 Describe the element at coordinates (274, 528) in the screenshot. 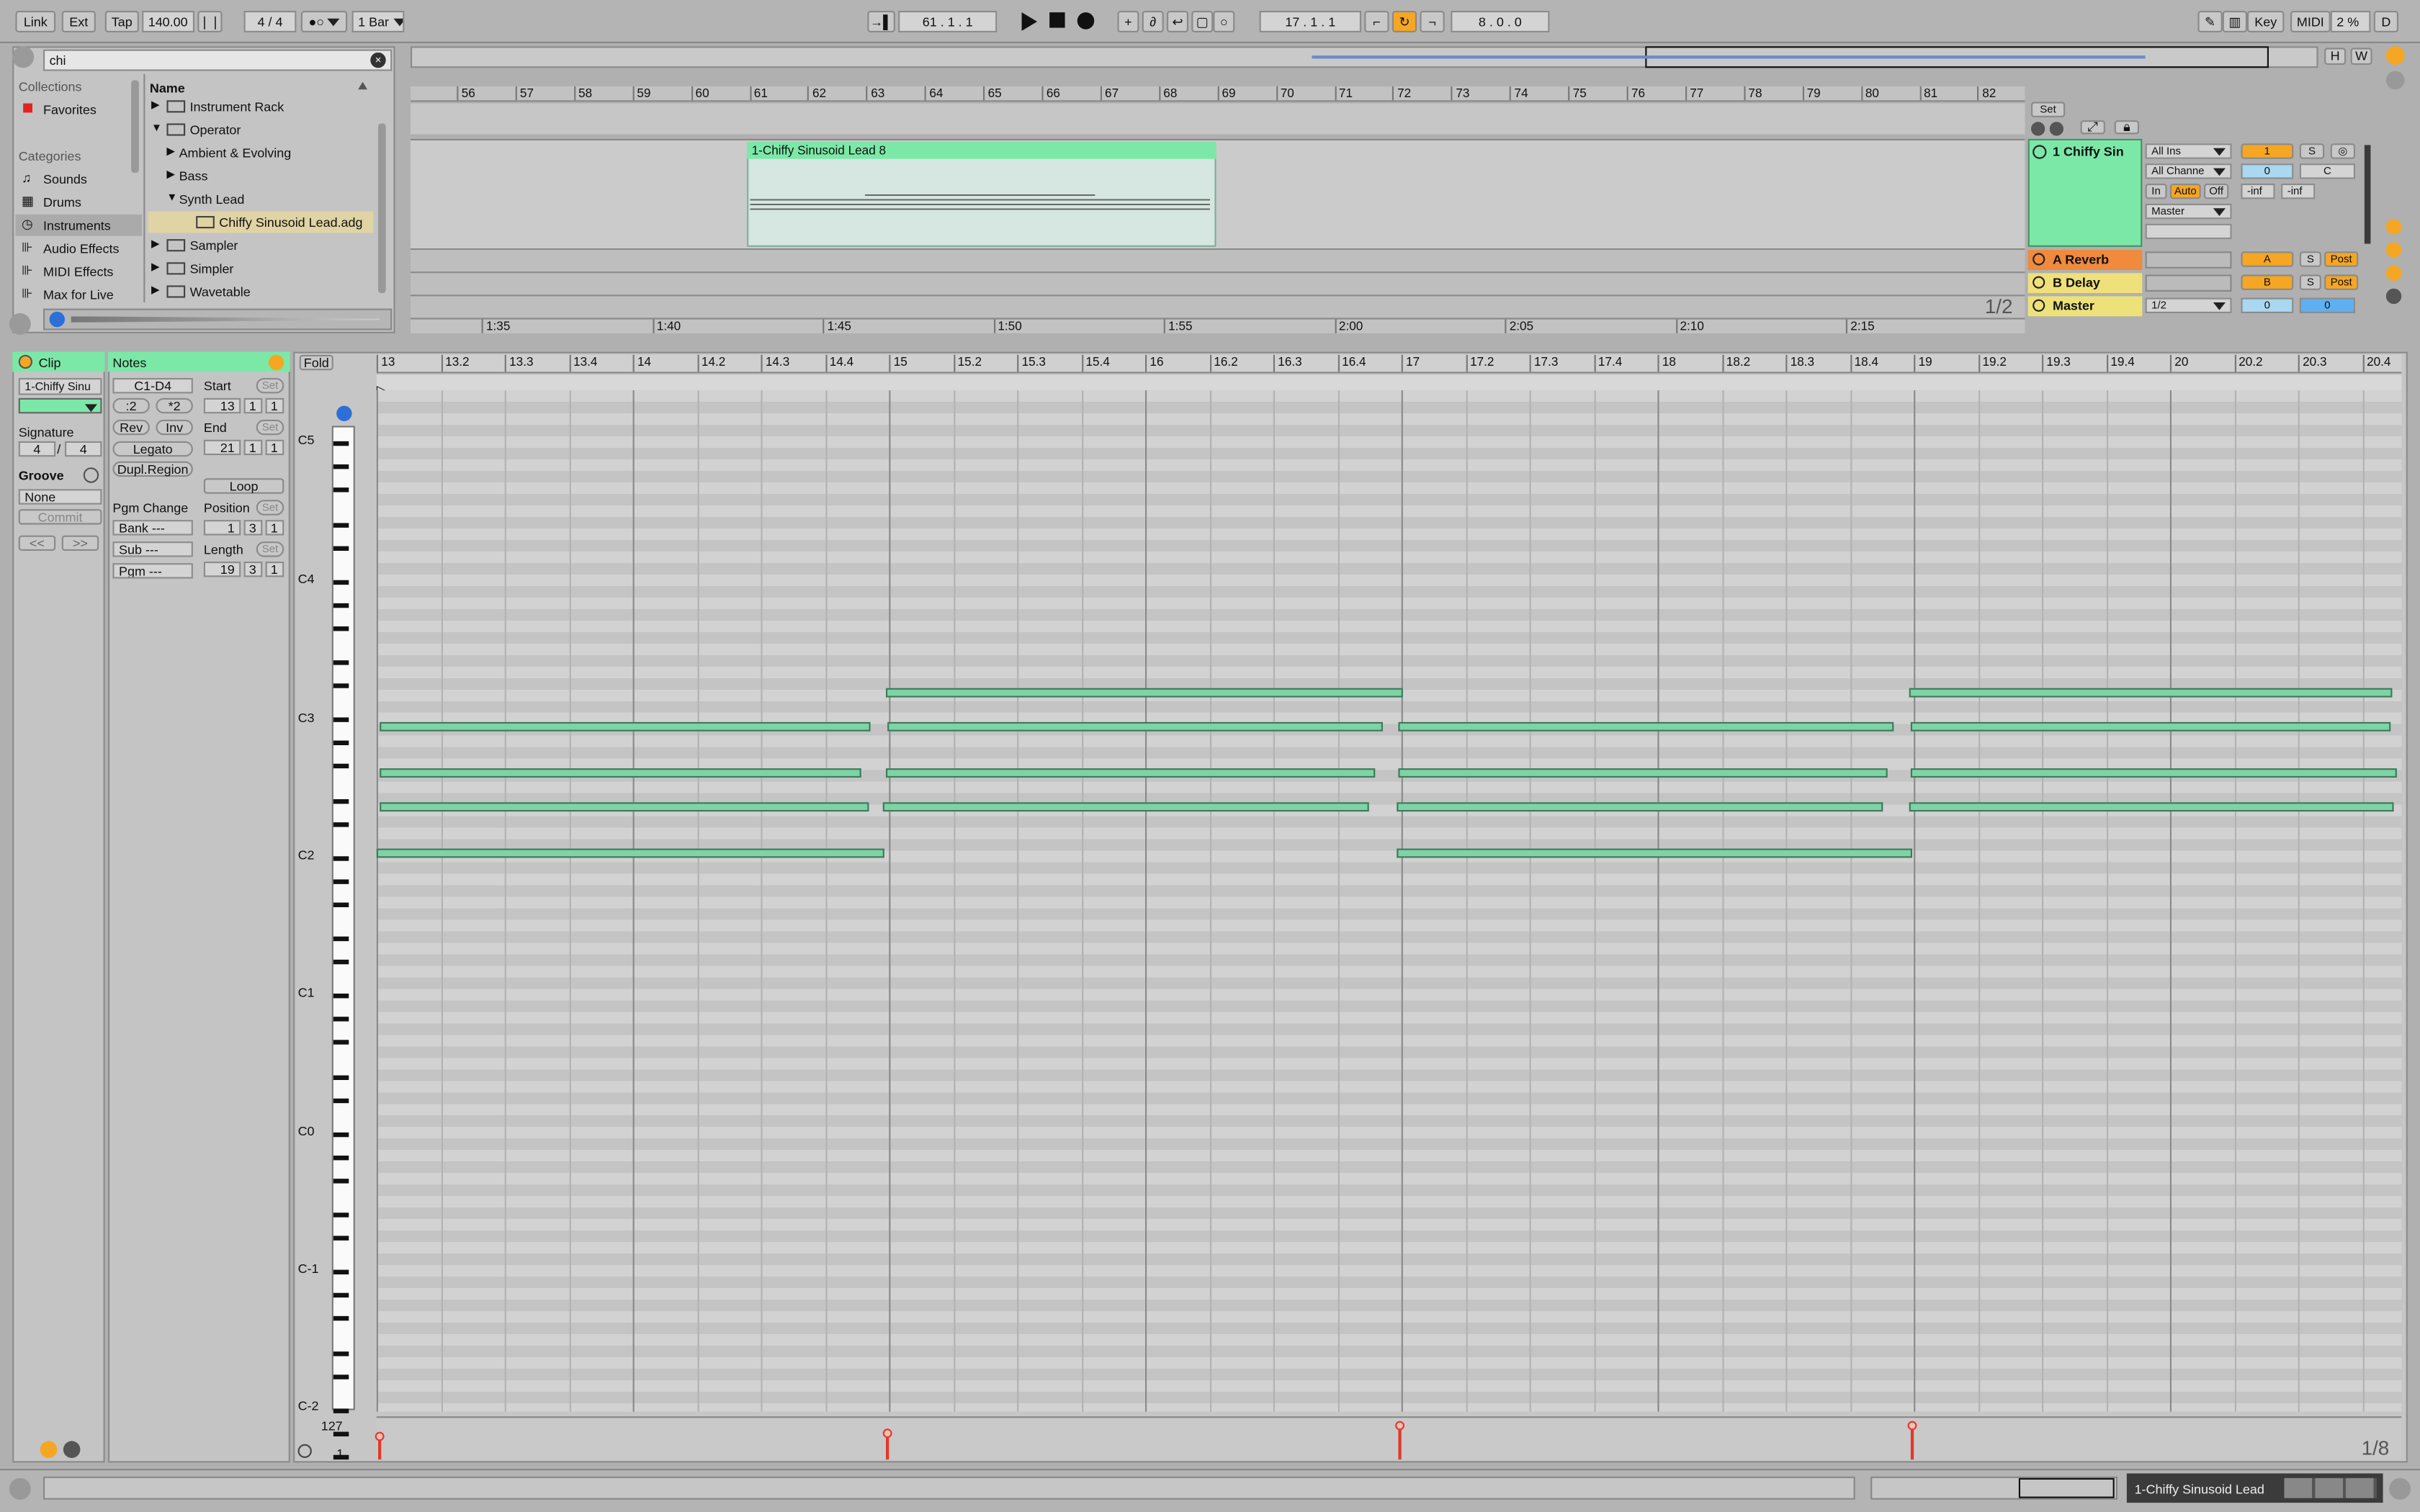

I see `position-sixteenth-field: 1` at that location.